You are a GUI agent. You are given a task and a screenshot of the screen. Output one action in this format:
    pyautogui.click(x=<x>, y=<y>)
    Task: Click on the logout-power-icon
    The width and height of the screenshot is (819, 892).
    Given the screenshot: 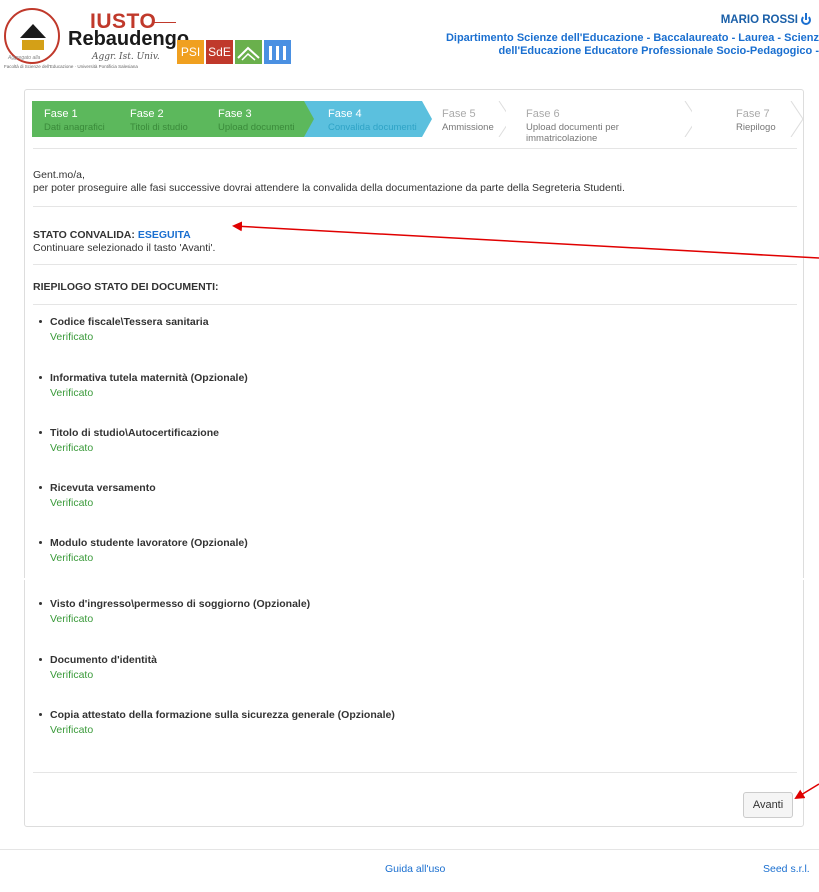 What is the action you would take?
    pyautogui.click(x=806, y=19)
    